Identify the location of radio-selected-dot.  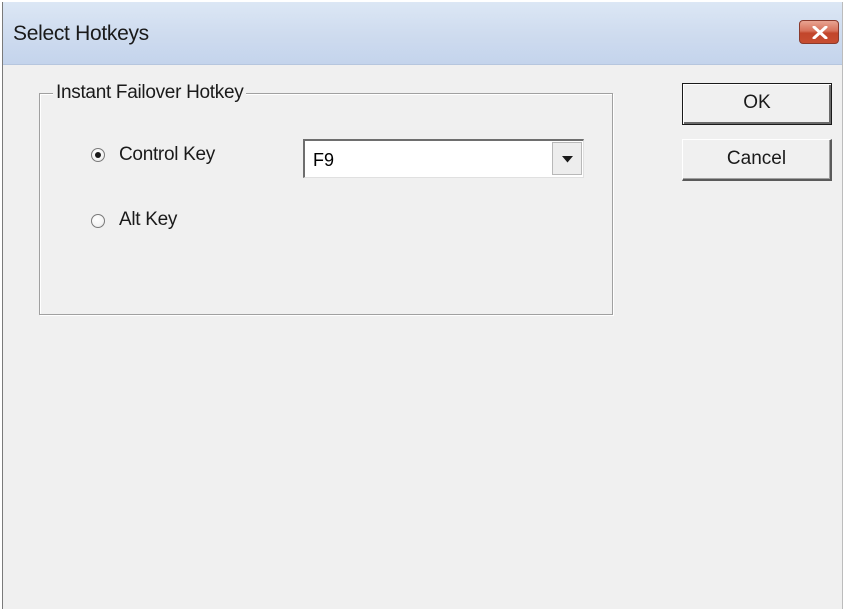
(98, 155).